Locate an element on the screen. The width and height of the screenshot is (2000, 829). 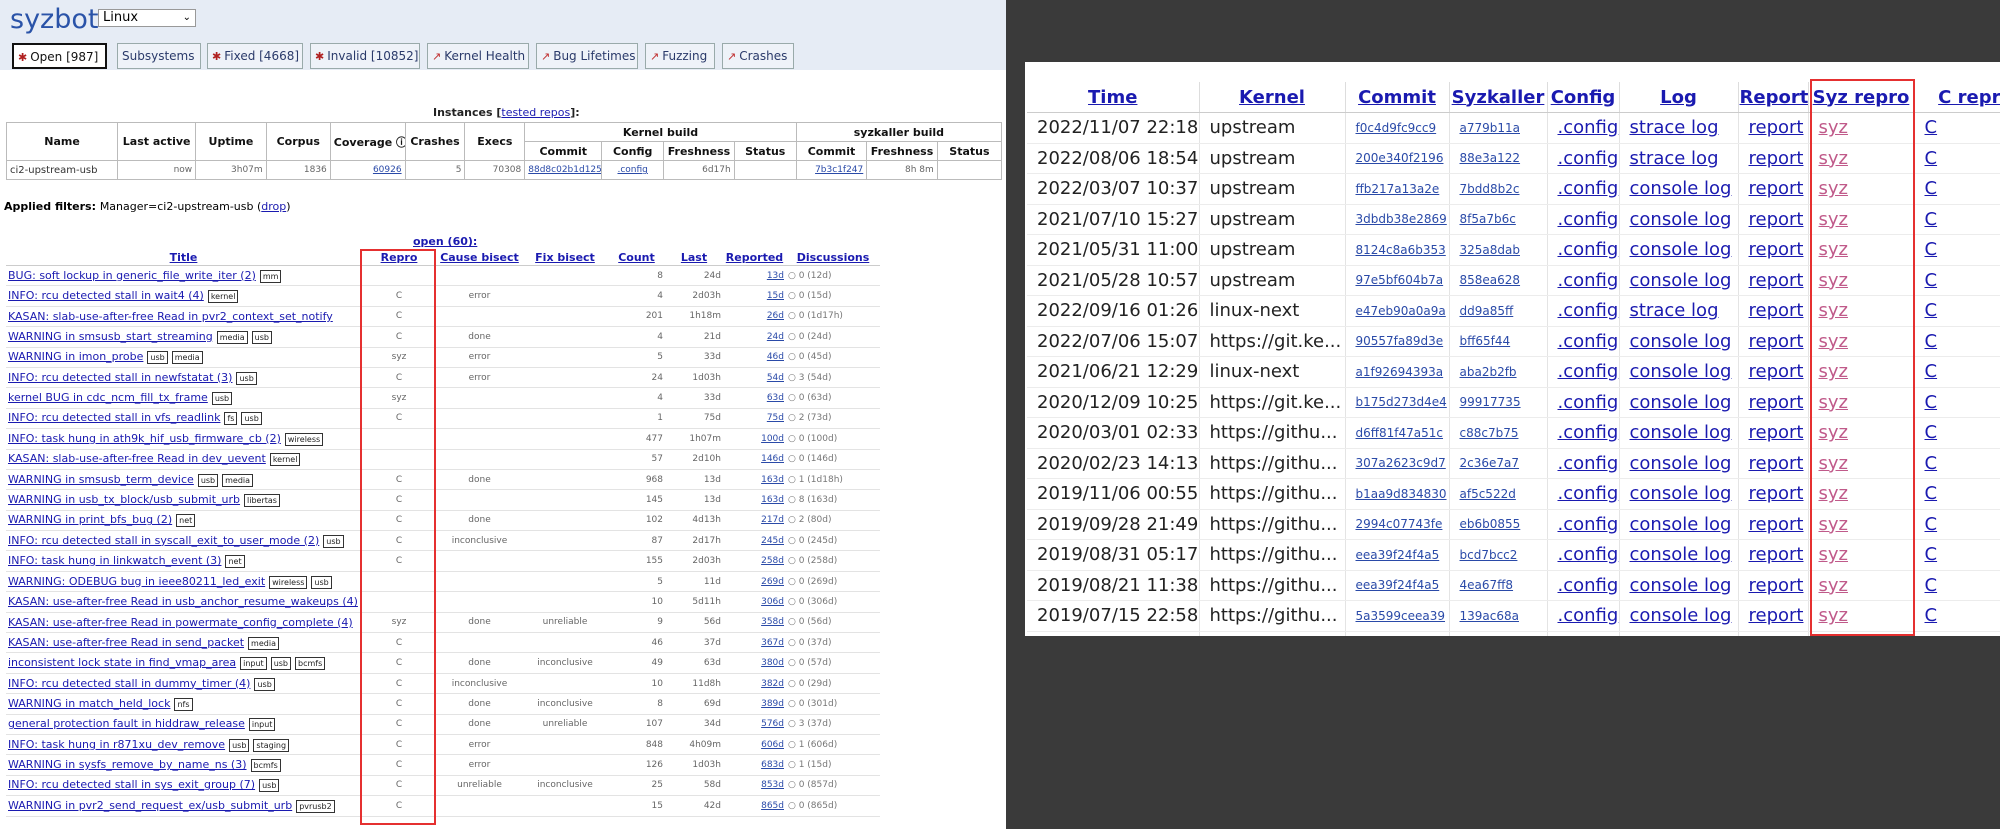
bug-title-link: kernel BUG in cdc_ncm_fill_tx_frame is located at coordinates (108, 397).